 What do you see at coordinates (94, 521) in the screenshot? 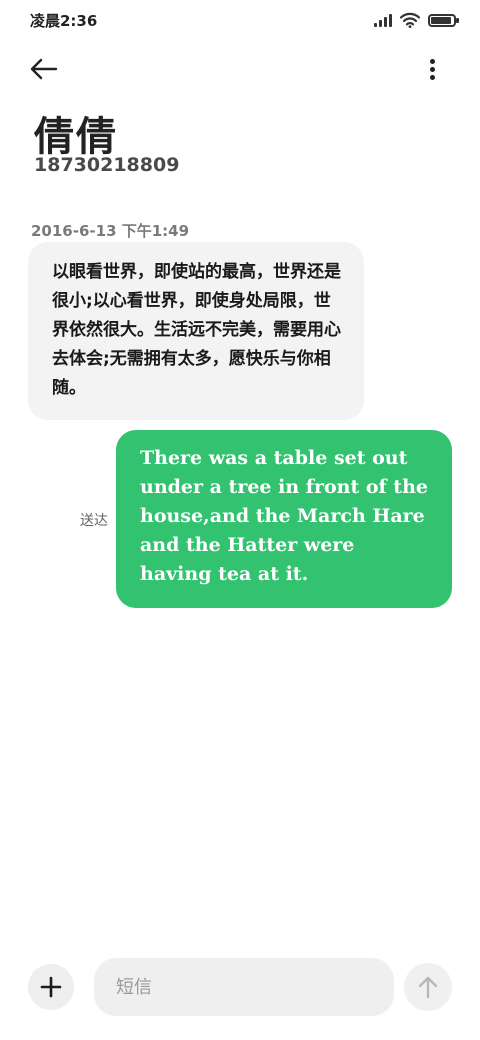
I see `delivery-status: 送达` at bounding box center [94, 521].